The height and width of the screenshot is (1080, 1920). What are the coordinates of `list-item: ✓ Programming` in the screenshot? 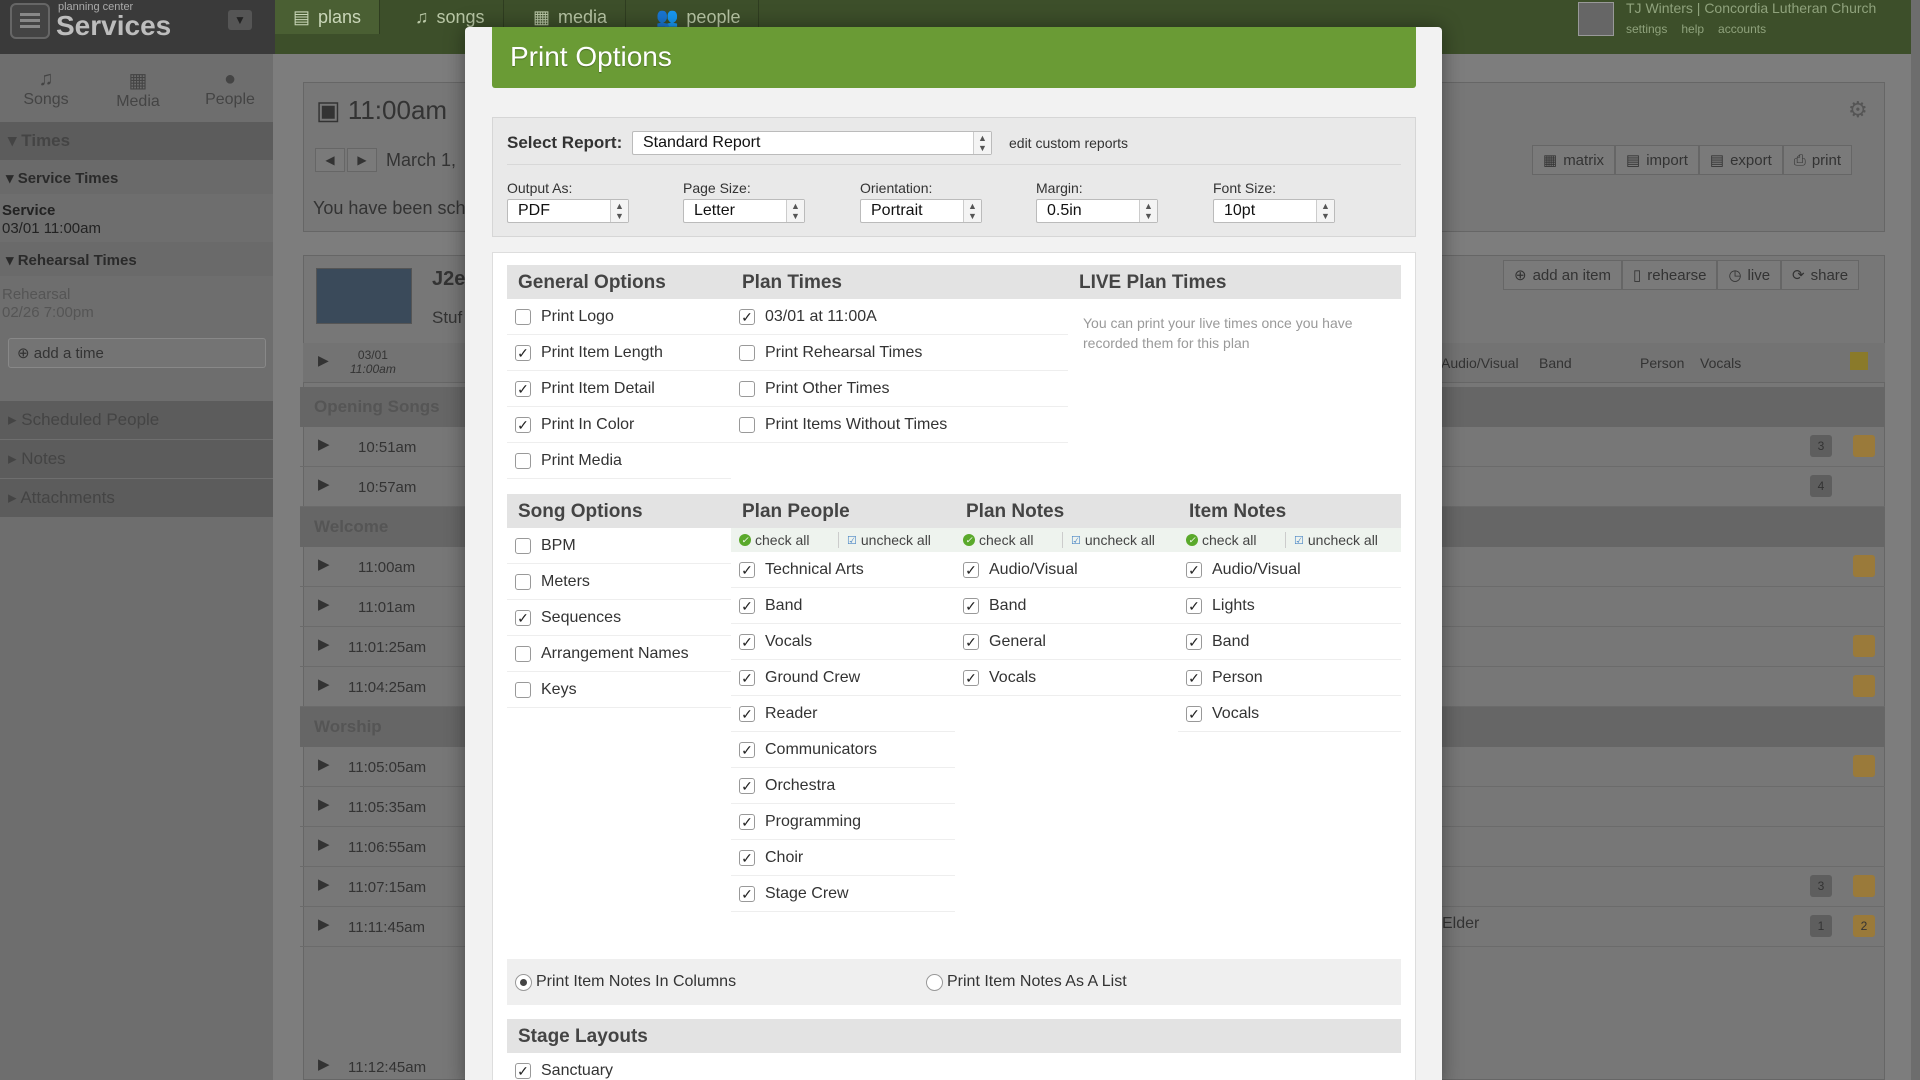 It's located at (843, 822).